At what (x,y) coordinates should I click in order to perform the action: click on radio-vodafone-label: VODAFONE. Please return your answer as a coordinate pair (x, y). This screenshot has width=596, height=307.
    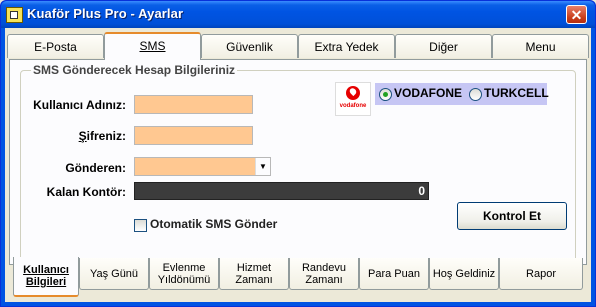
    Looking at the image, I should click on (428, 93).